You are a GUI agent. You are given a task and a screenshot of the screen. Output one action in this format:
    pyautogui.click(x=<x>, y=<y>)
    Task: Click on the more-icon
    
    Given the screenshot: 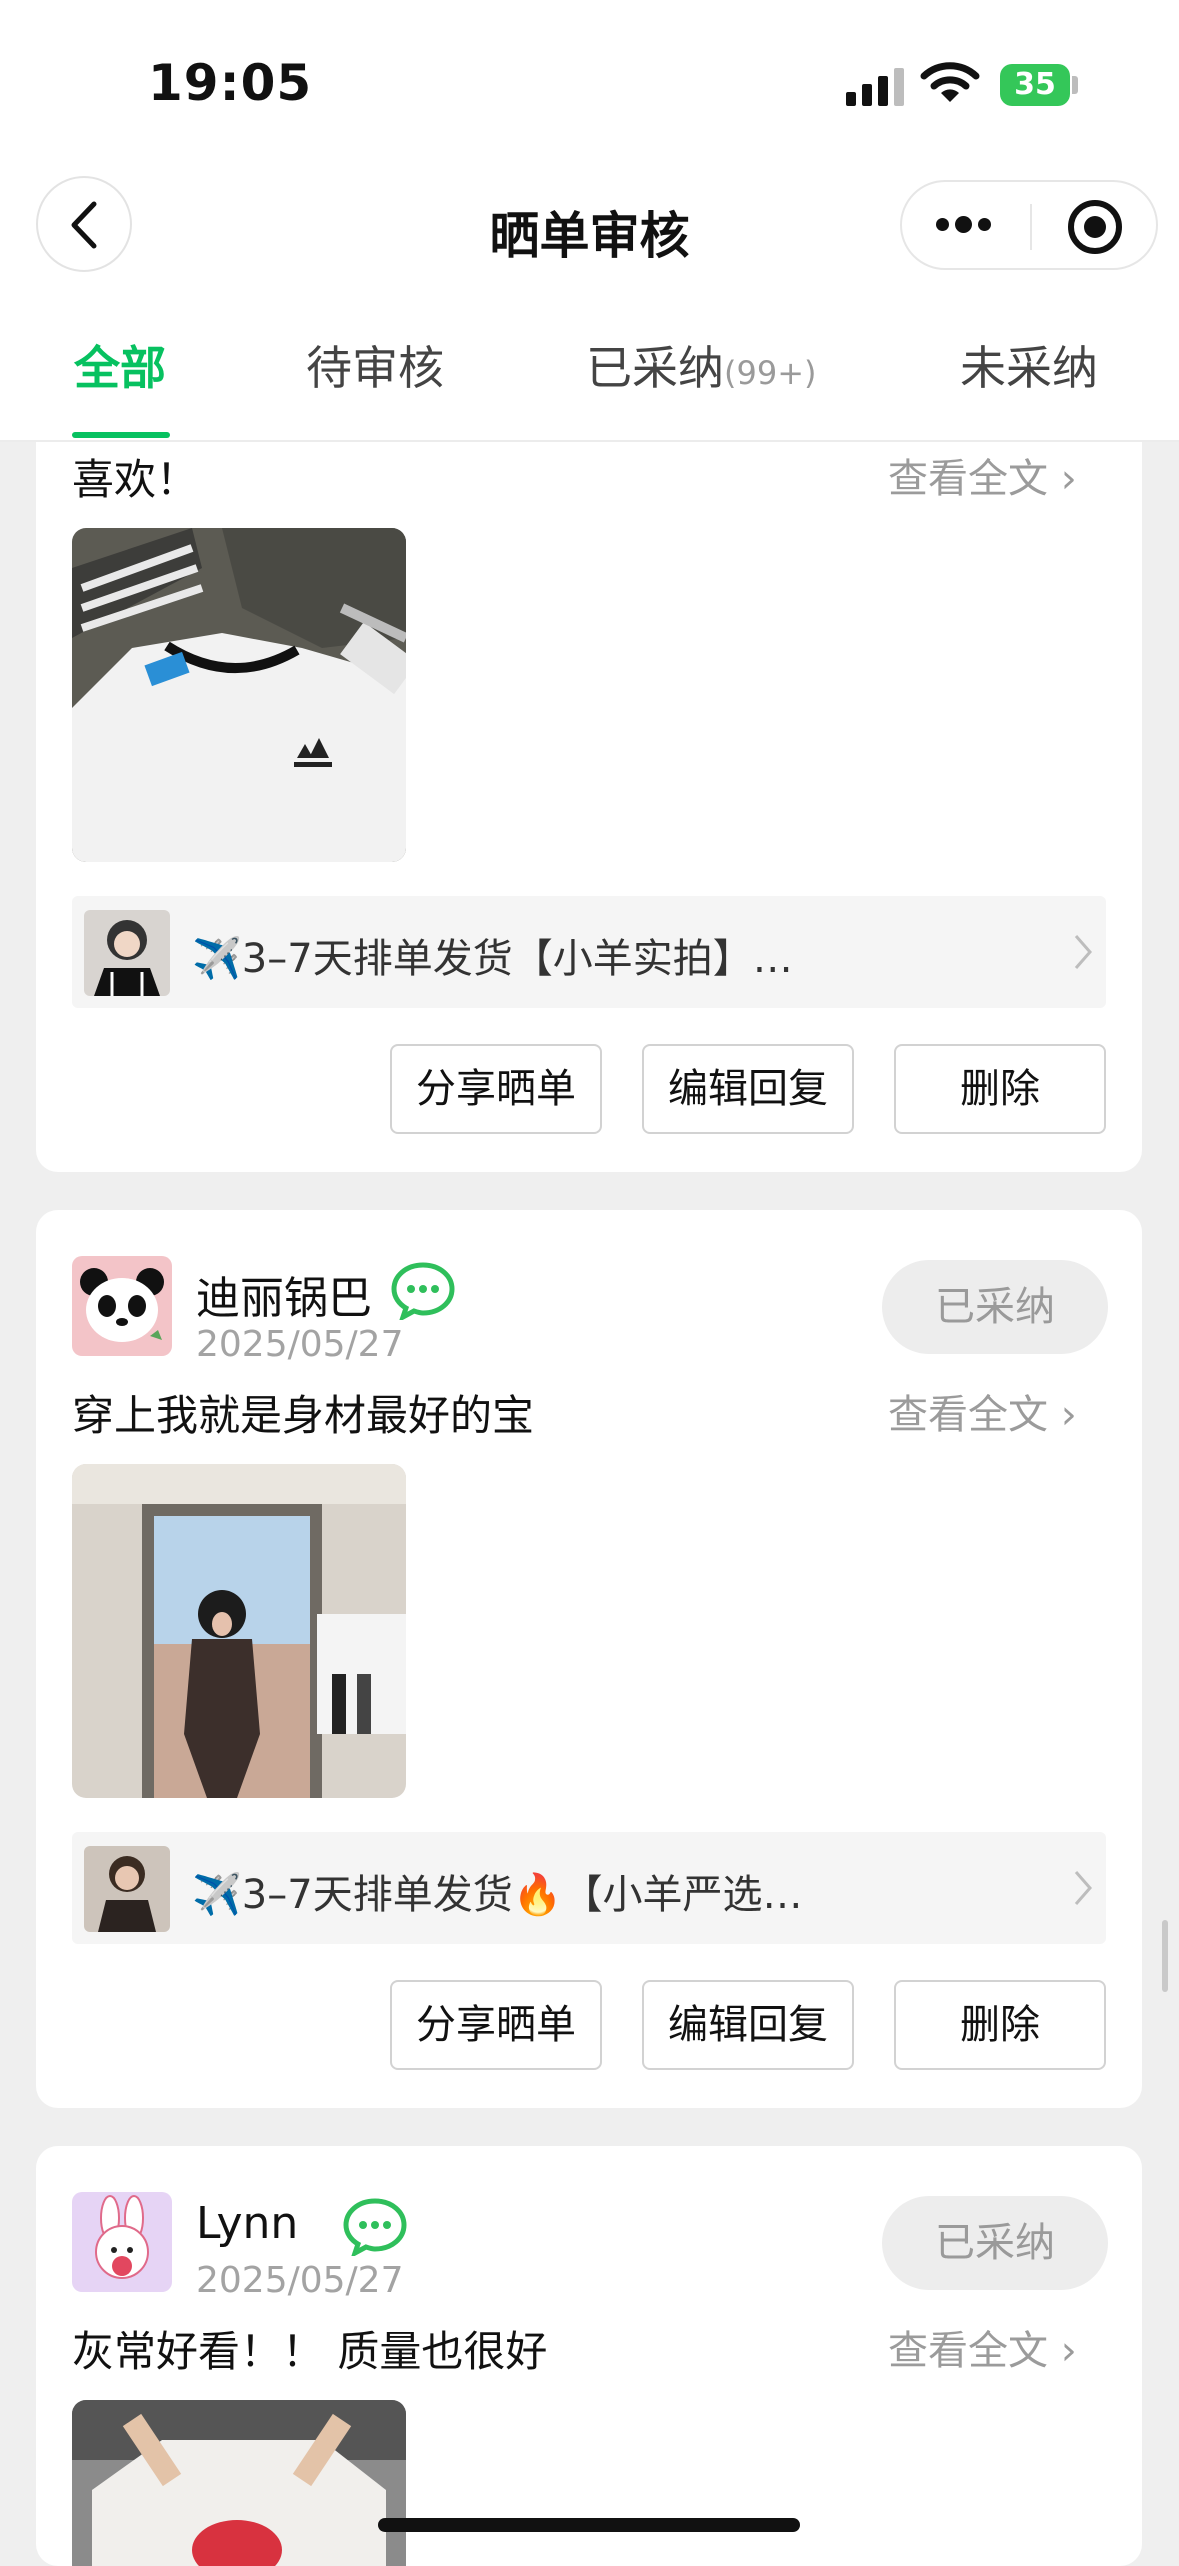 What is the action you would take?
    pyautogui.click(x=966, y=224)
    